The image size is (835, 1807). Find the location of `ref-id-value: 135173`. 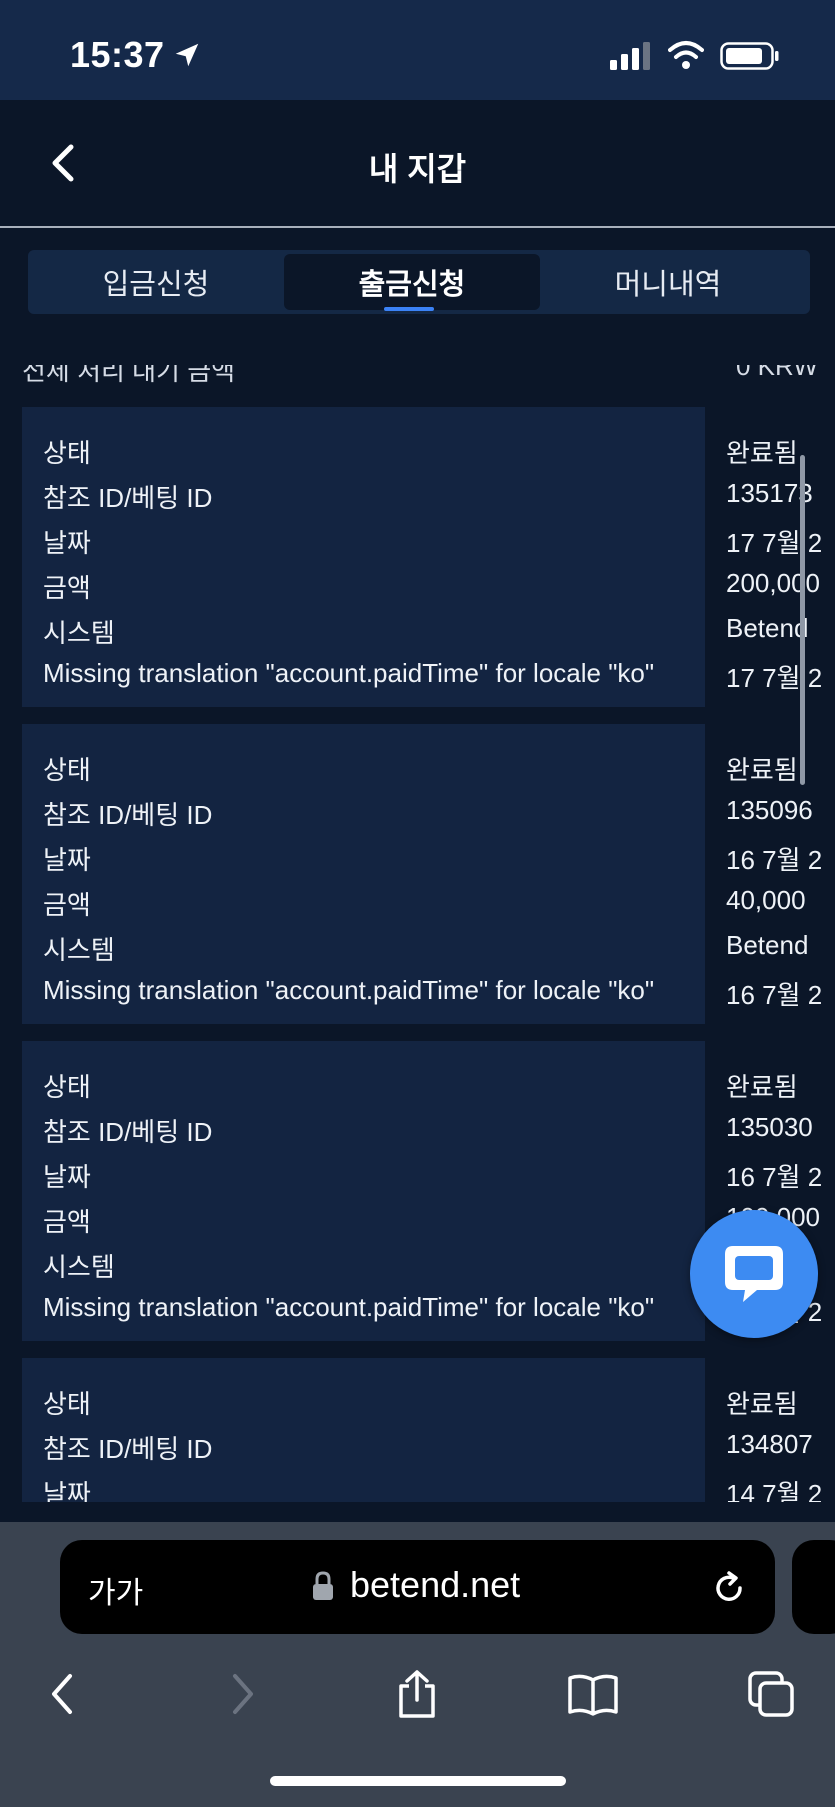

ref-id-value: 135173 is located at coordinates (769, 493).